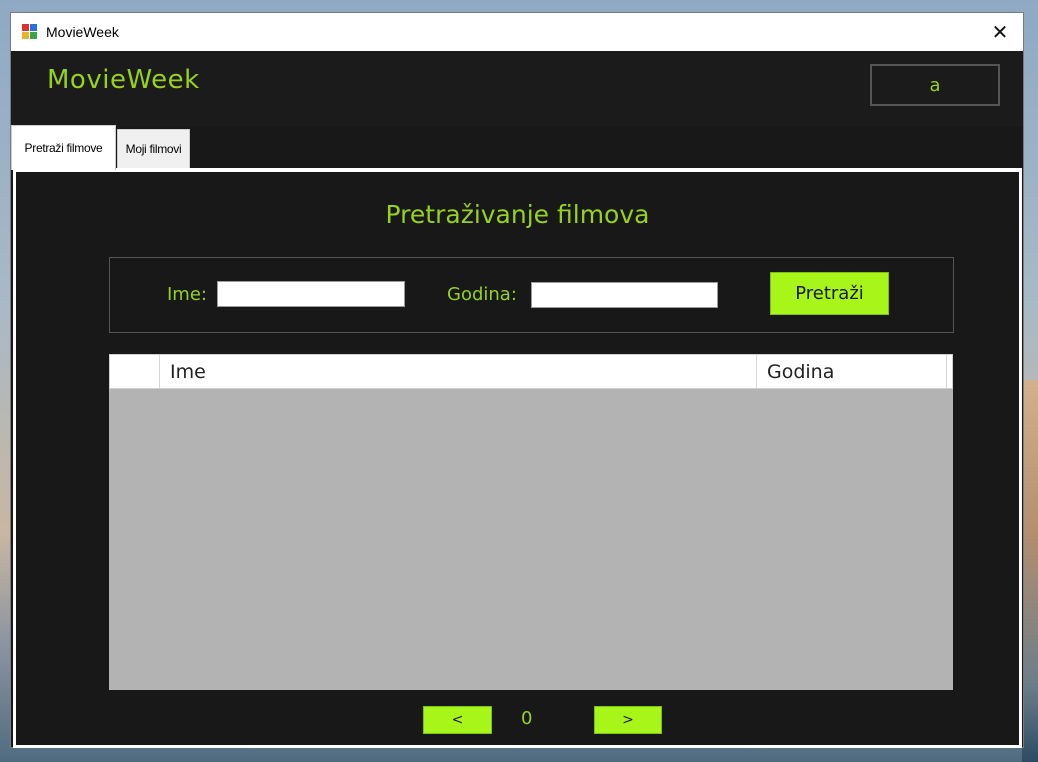 The width and height of the screenshot is (1038, 762). I want to click on page-number: 0, so click(527, 718).